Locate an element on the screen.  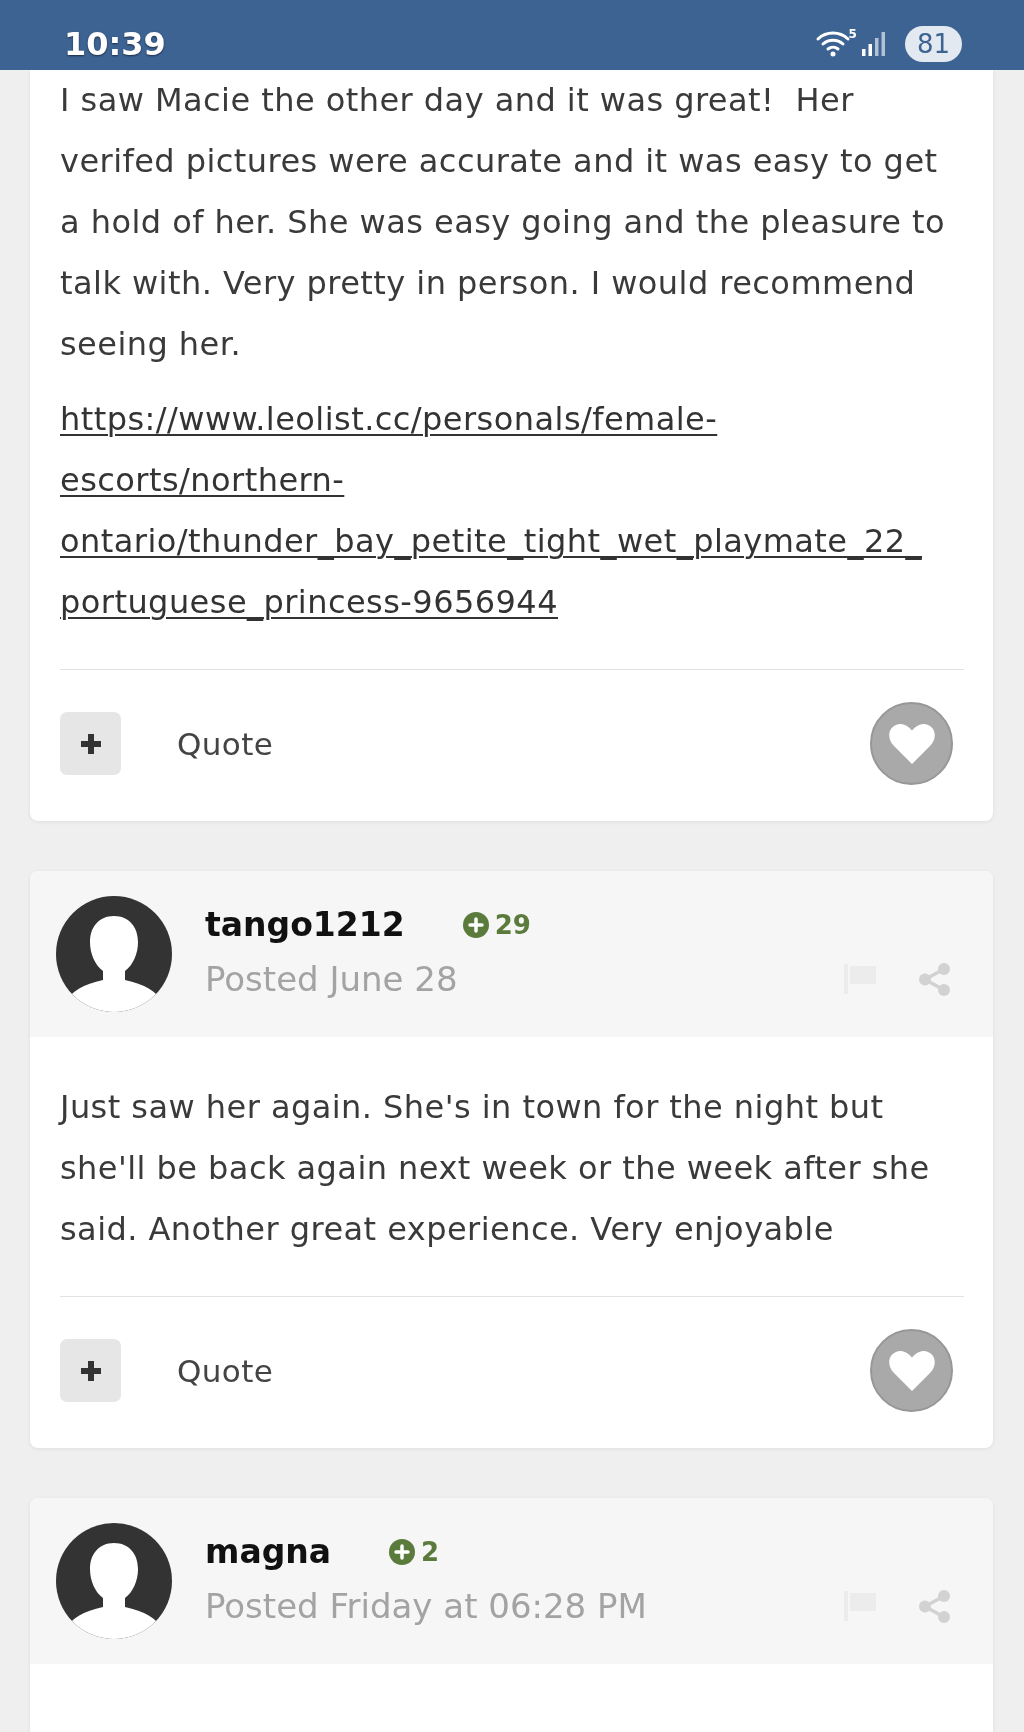
status-time: 10:39 is located at coordinates (115, 44).